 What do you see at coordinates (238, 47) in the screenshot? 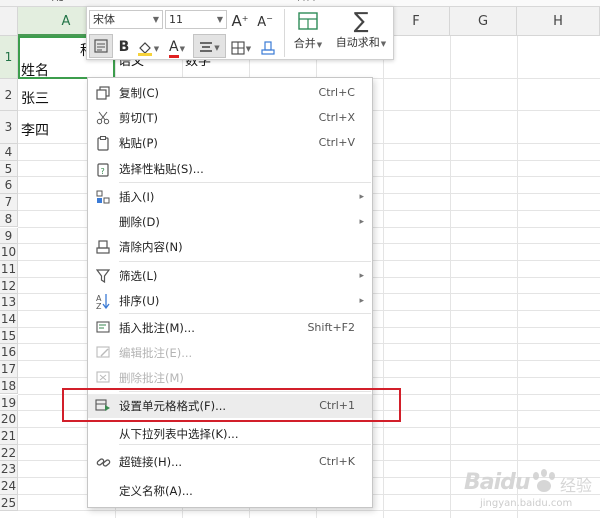
I see `borders-icon` at bounding box center [238, 47].